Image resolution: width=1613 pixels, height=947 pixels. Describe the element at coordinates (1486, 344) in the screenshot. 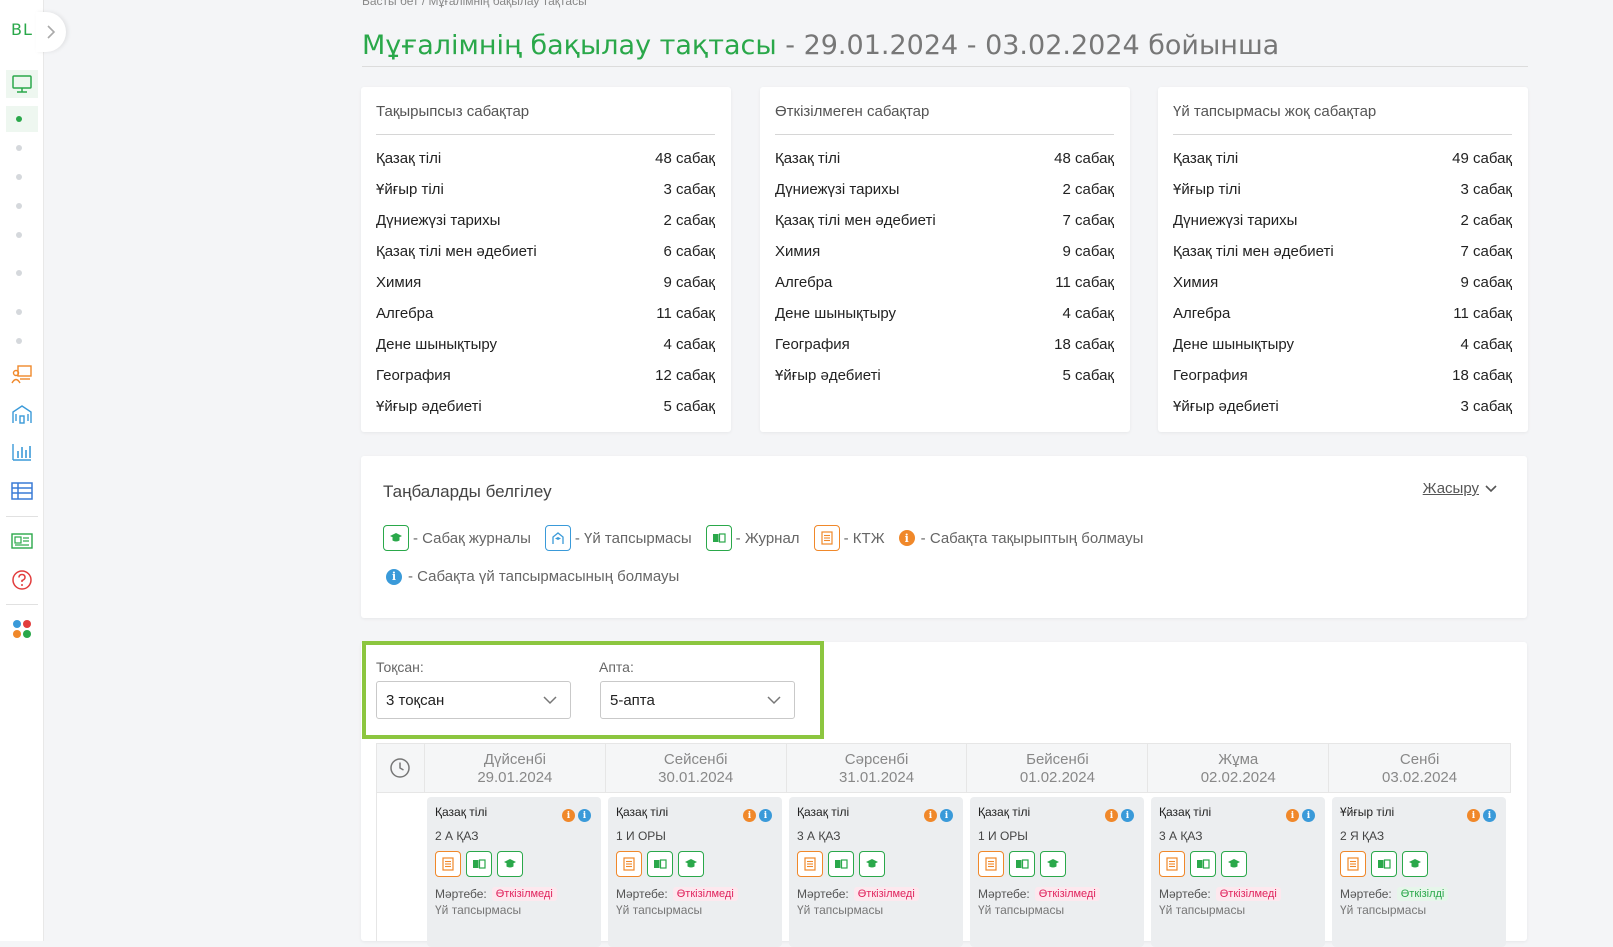

I see `stat-count: 4 сабақ` at that location.